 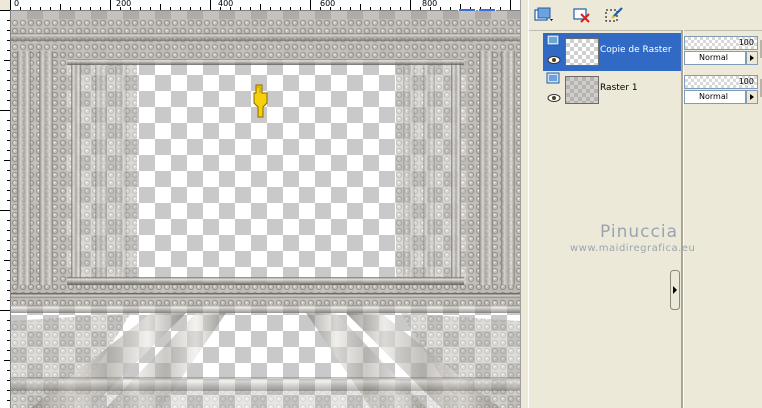 I want to click on raster-layer-icon, so click(x=553, y=78).